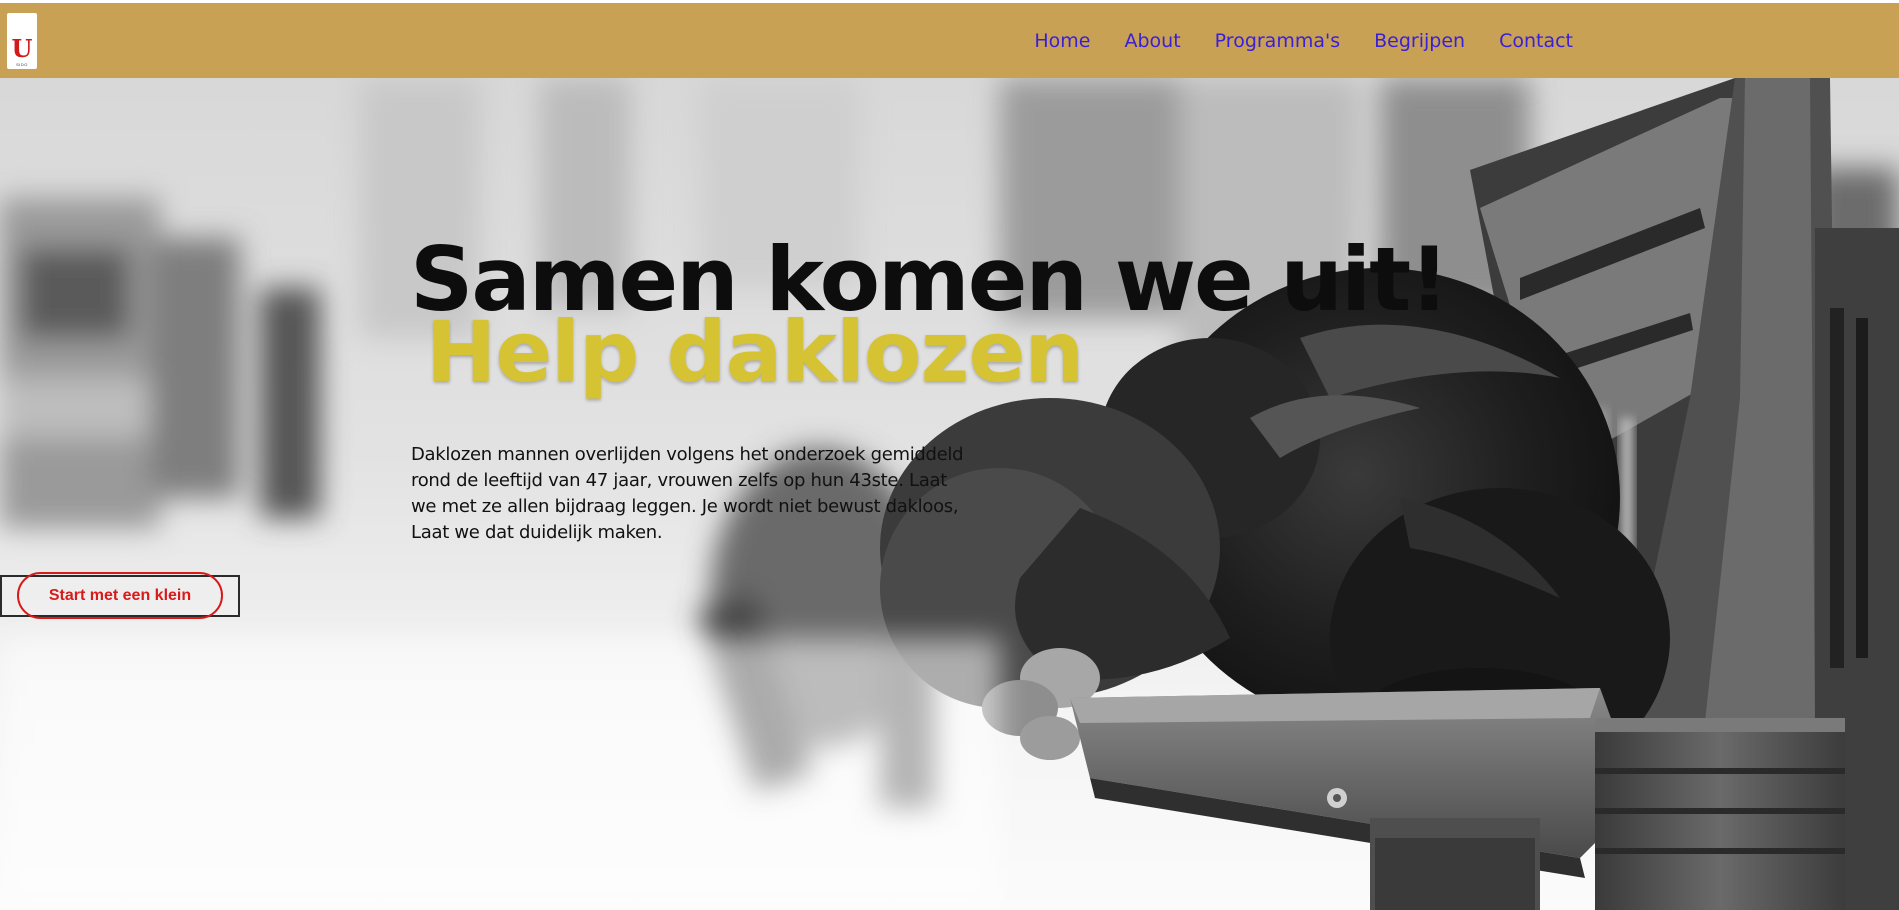 The width and height of the screenshot is (1899, 910). I want to click on logo-small-text: SIDO, so click(22, 64).